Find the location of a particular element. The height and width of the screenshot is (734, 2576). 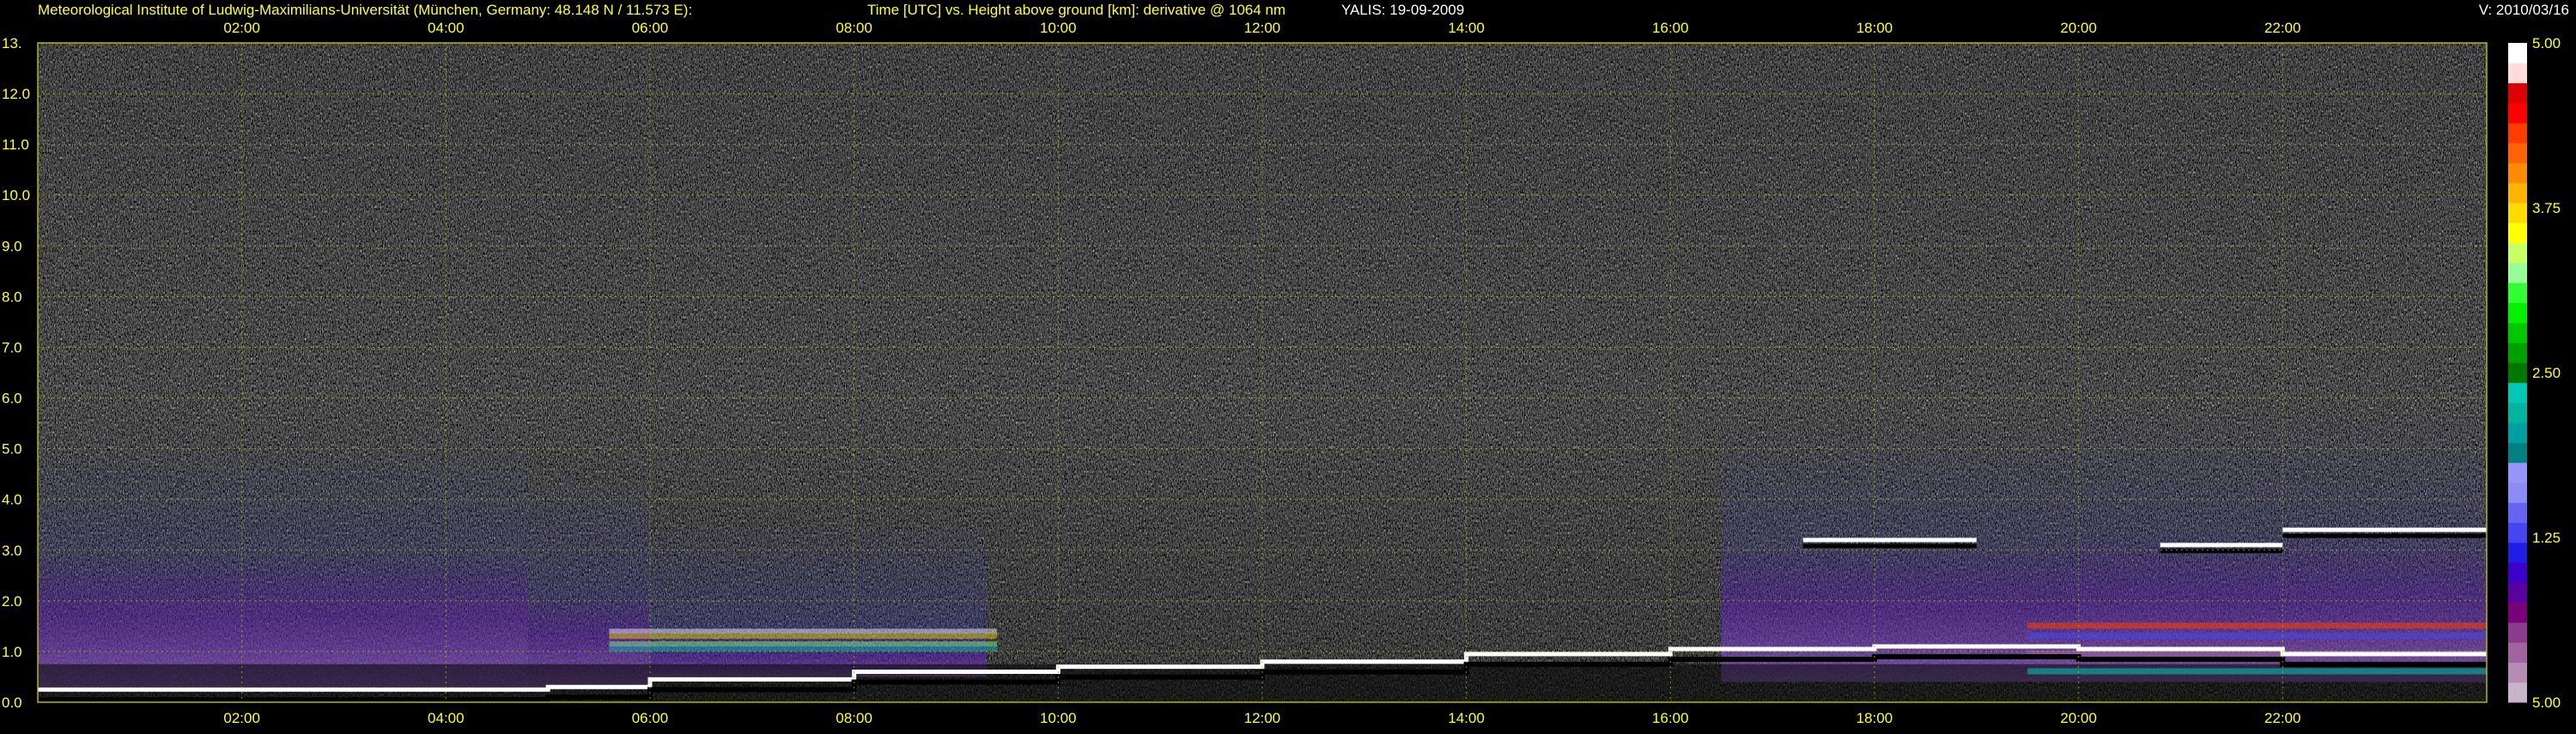

x-tick-label-top: 02:00 is located at coordinates (241, 28).